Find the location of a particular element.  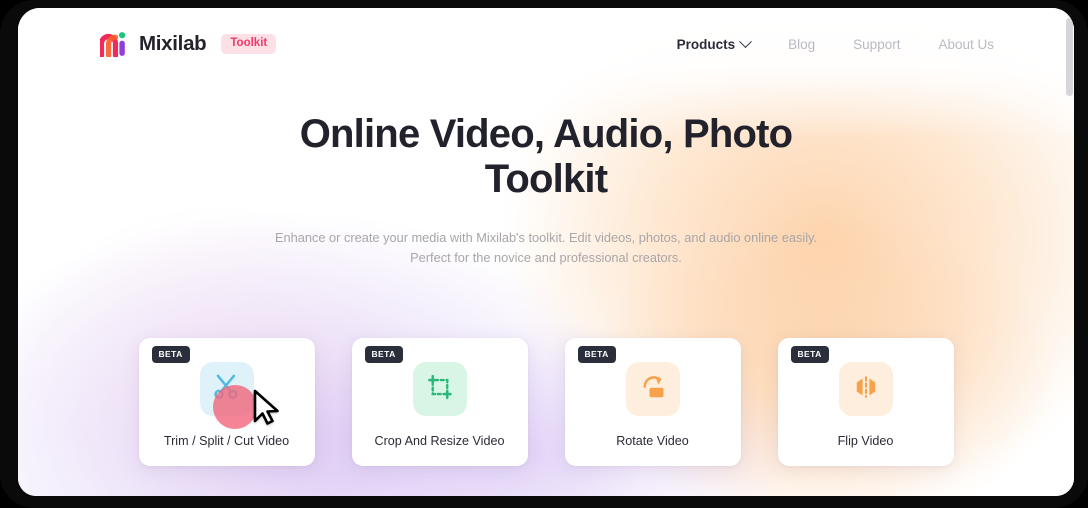

scissors-icon is located at coordinates (227, 390).